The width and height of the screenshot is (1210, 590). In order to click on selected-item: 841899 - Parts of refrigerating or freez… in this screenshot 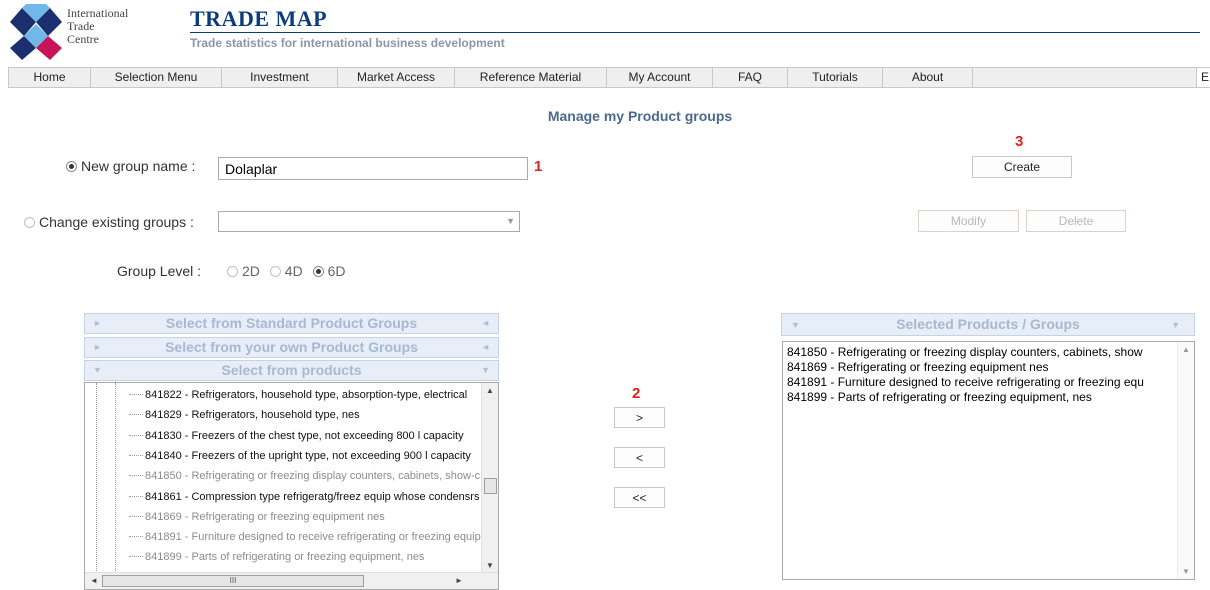, I will do `click(939, 397)`.